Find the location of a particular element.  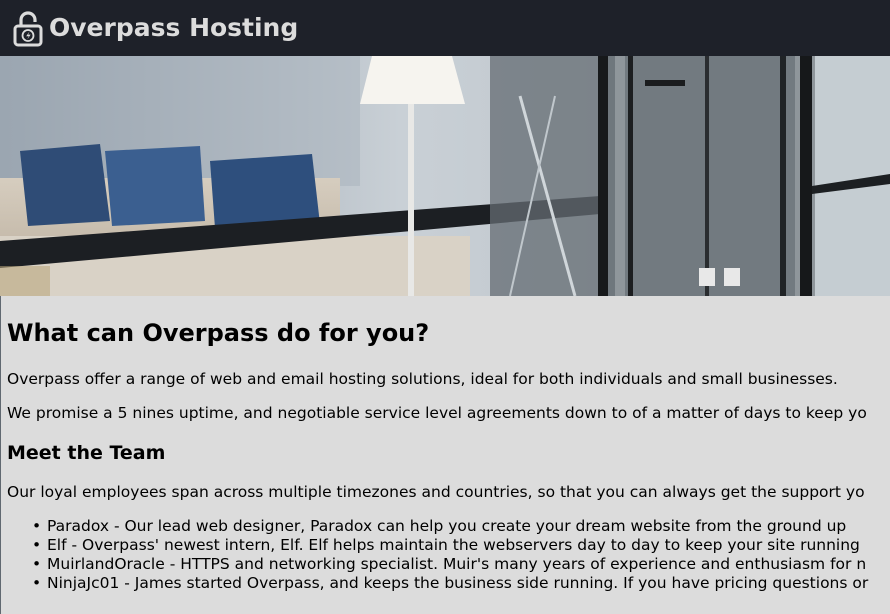

page-heading: What can Overpass do for you? is located at coordinates (218, 333).